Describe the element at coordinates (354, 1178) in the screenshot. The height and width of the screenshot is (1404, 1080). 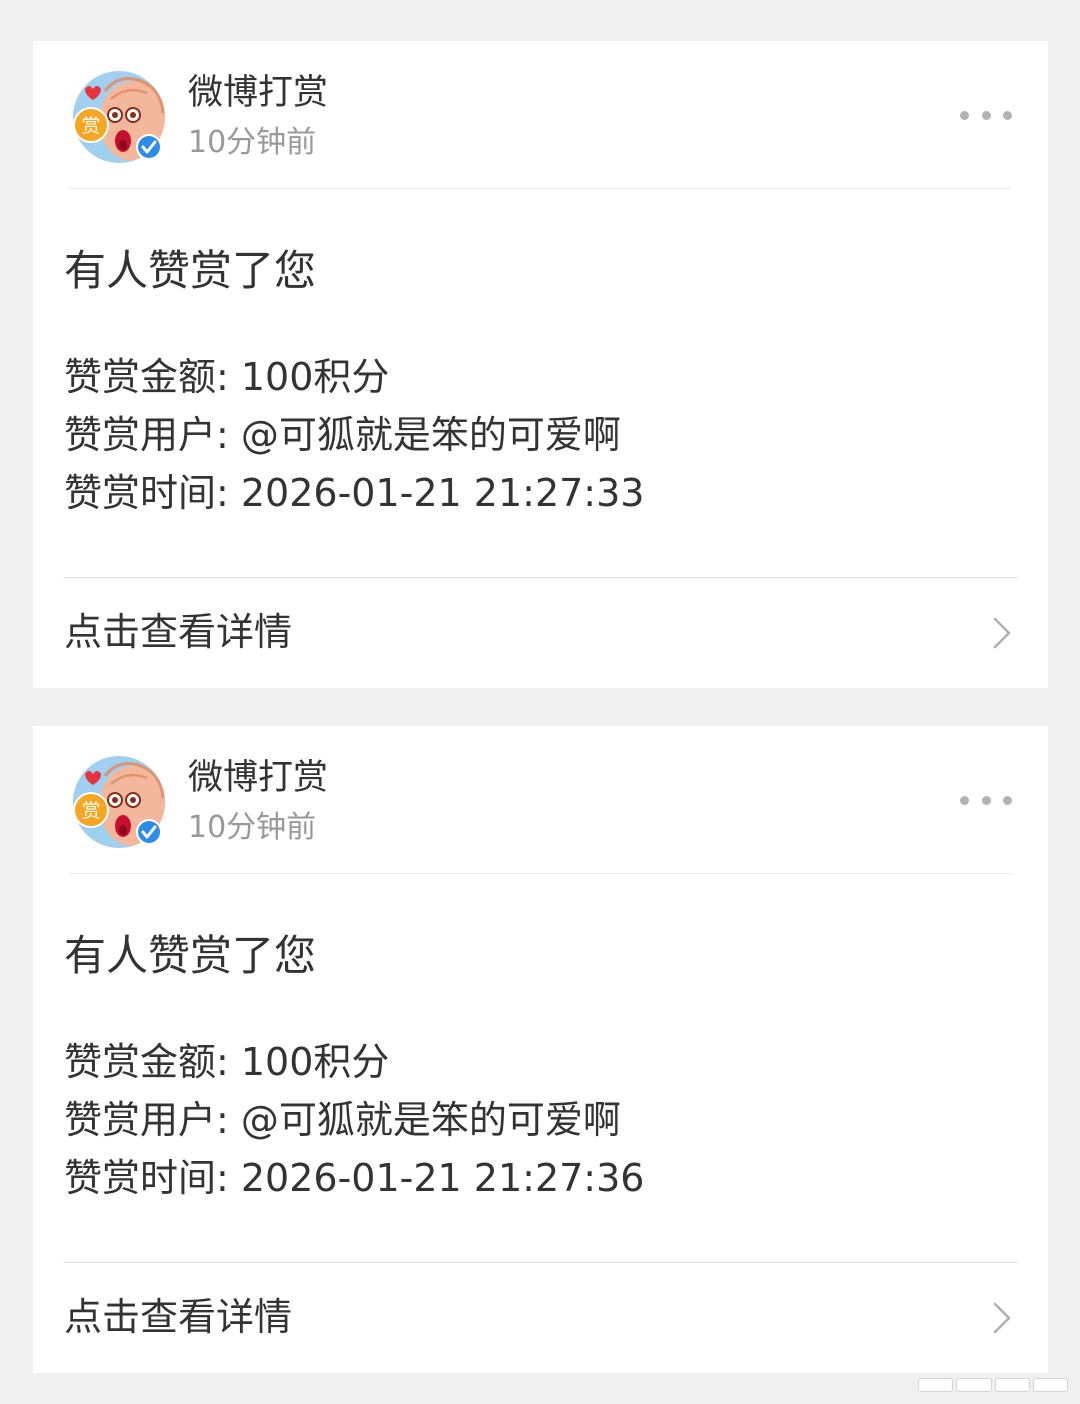
I see `reward-time: 赞赏时间: 2026-01-21 21:27:36` at that location.